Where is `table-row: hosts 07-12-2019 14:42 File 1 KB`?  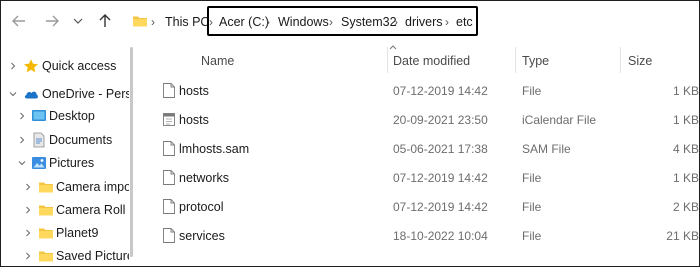
table-row: hosts 07-12-2019 14:42 File 1 KB is located at coordinates (424, 91).